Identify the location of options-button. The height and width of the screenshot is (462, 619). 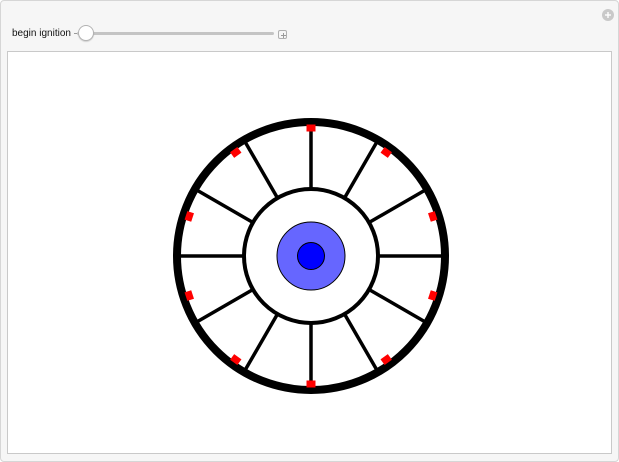
(608, 15).